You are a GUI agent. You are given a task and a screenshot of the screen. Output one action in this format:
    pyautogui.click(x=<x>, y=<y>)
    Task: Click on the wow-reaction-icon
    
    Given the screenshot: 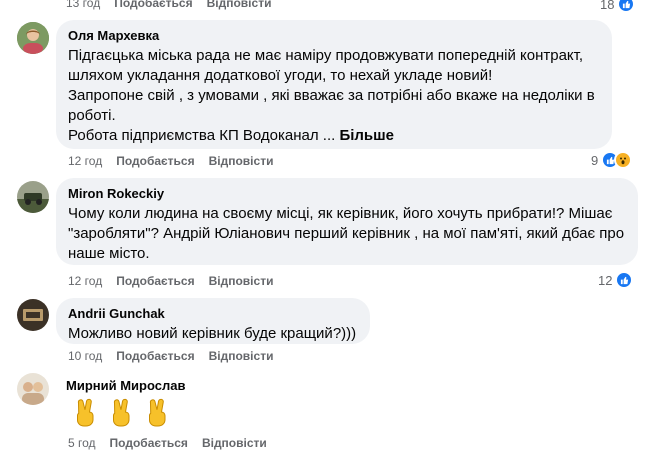 What is the action you would take?
    pyautogui.click(x=623, y=160)
    